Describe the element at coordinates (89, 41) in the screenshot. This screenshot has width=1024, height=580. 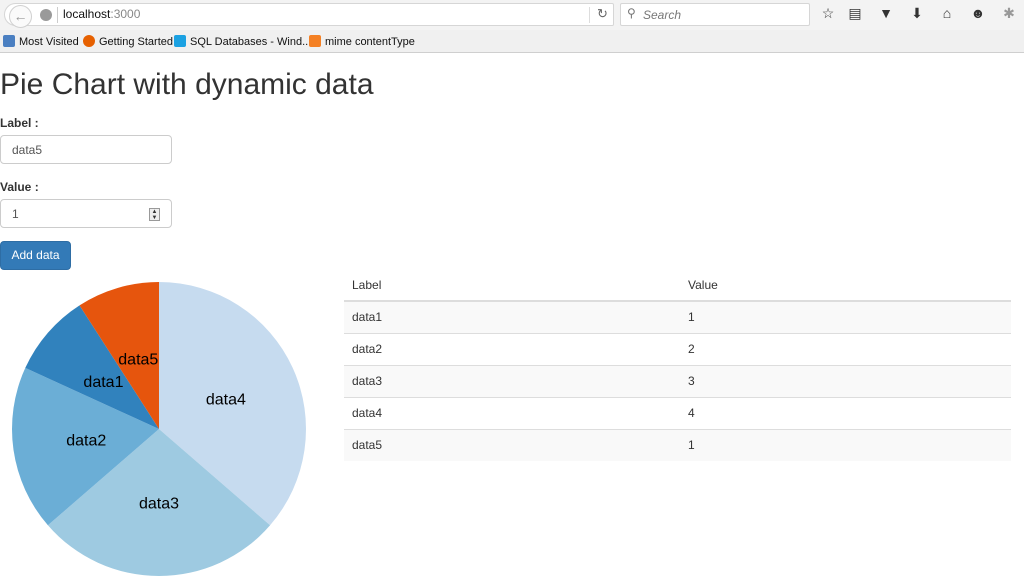
I see `firefox-icon` at that location.